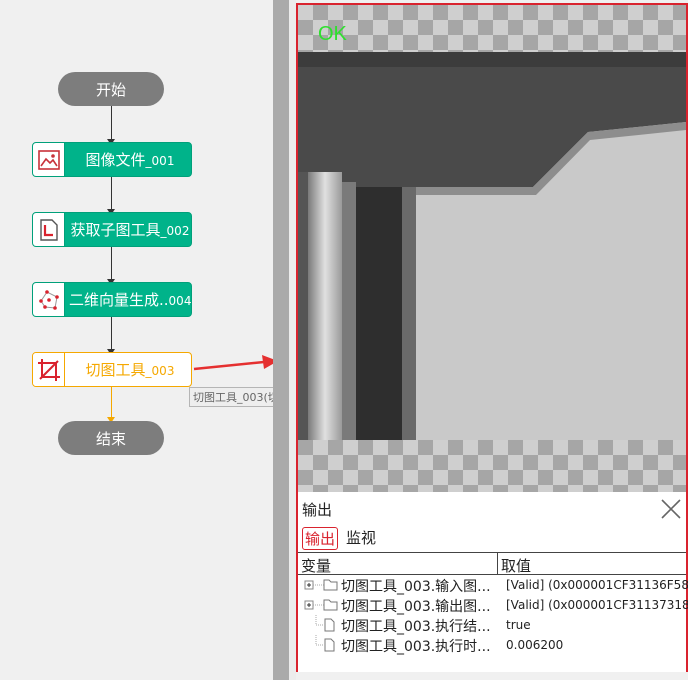 This screenshot has height=680, width=688. What do you see at coordinates (49, 159) in the screenshot?
I see `image-icon` at bounding box center [49, 159].